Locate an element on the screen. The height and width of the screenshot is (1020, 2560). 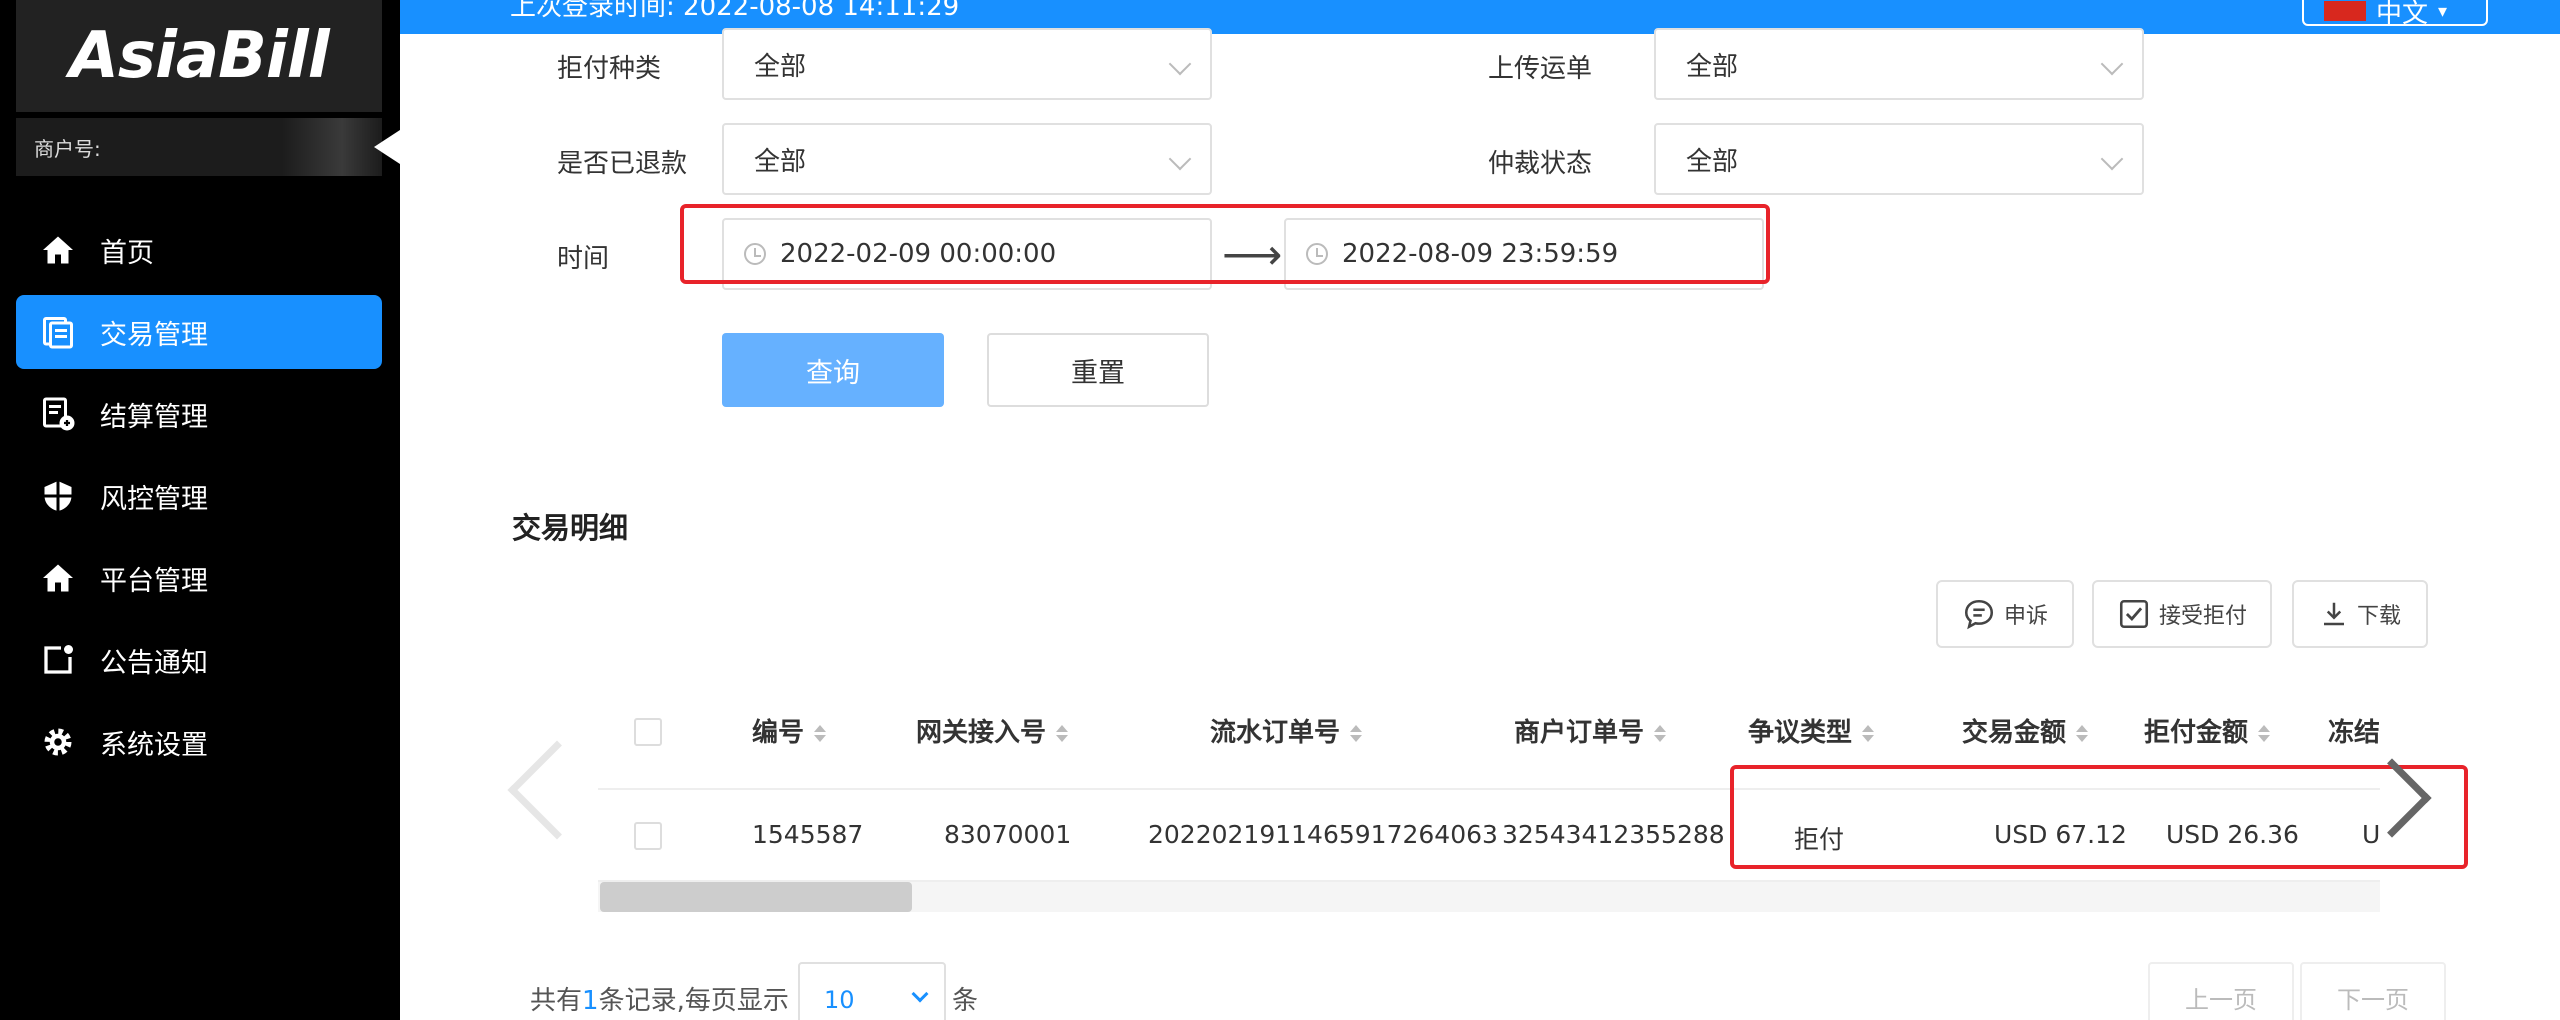
query-button: 查询 is located at coordinates (833, 370).